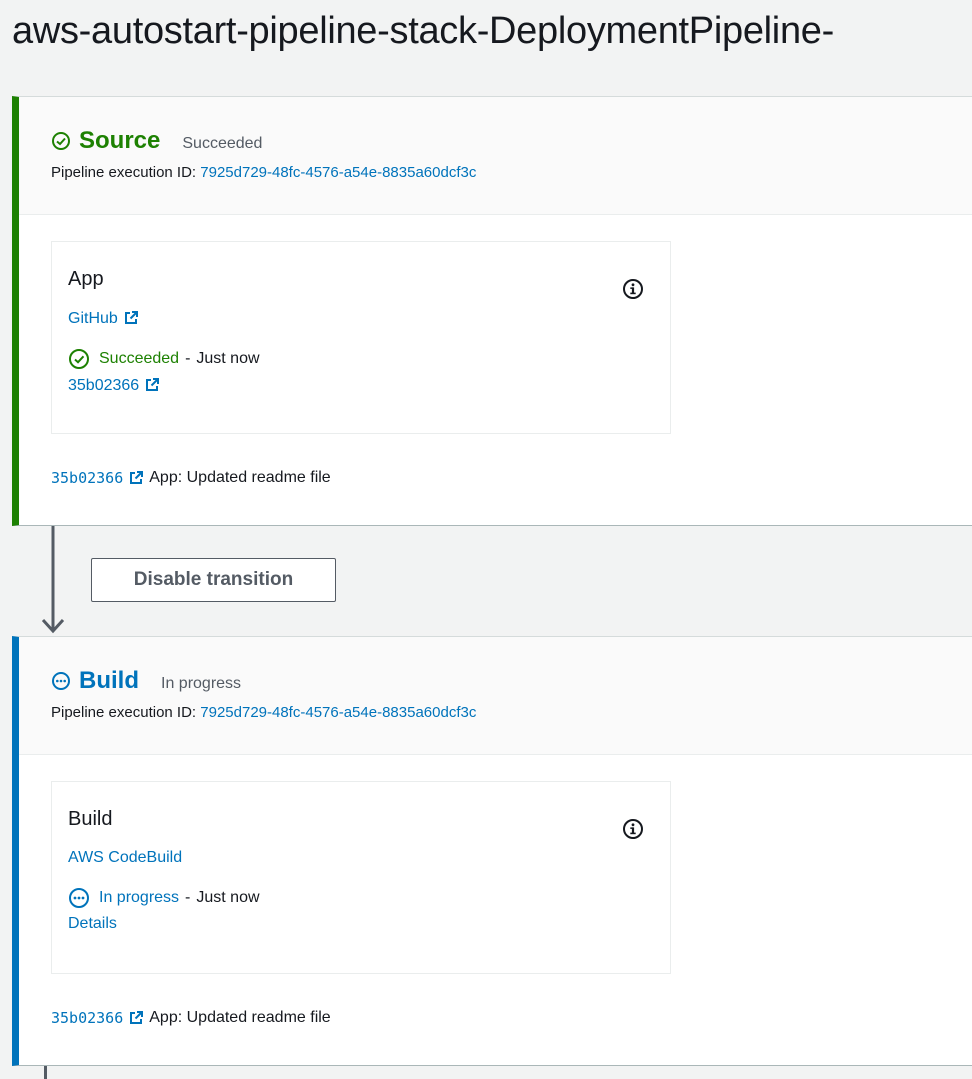 The width and height of the screenshot is (972, 1079). I want to click on disable-transition-button: Disable transition, so click(213, 580).